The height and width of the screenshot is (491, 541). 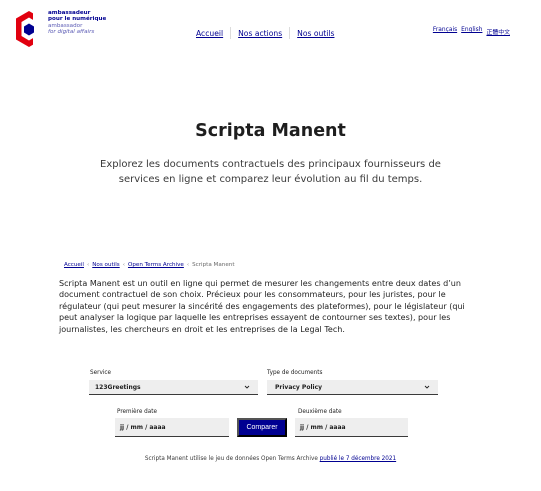 I want to click on compare-button: Comparer, so click(x=262, y=427).